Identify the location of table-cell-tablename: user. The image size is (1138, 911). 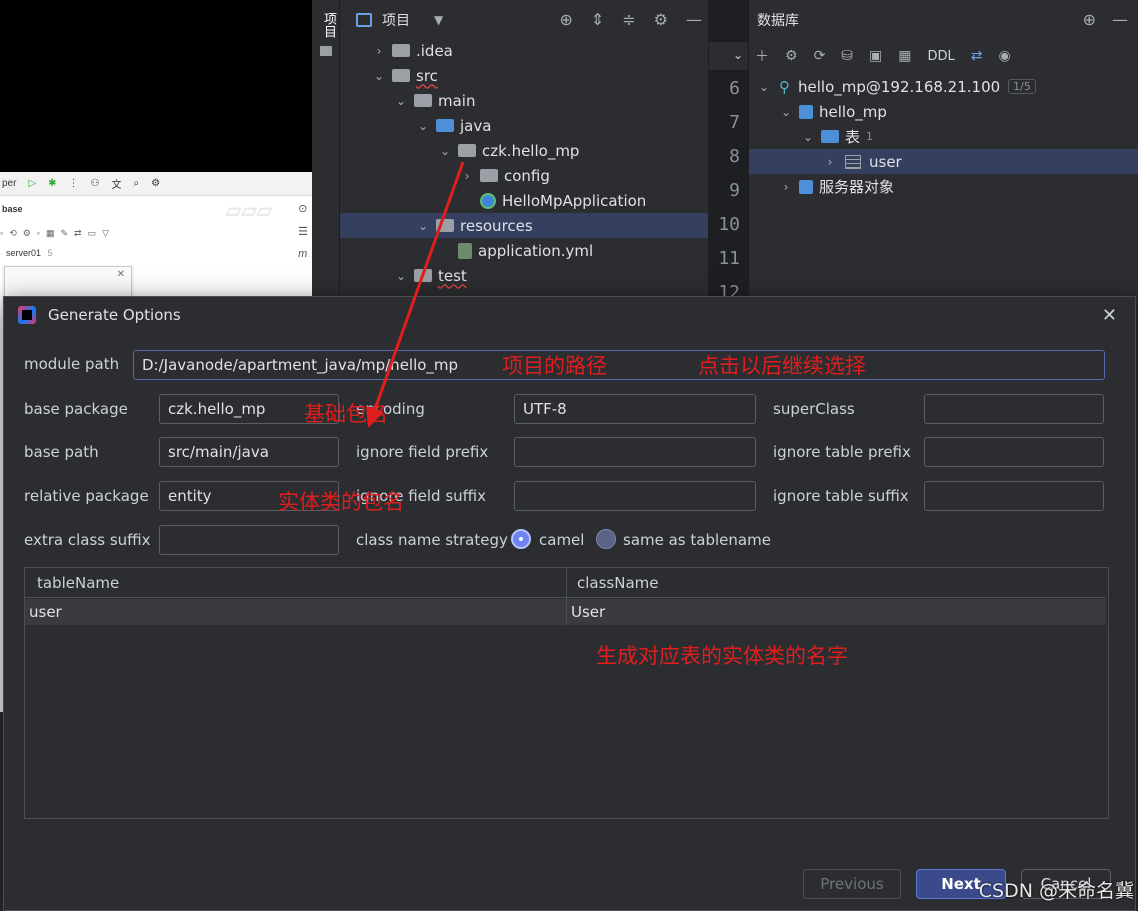
(295, 612).